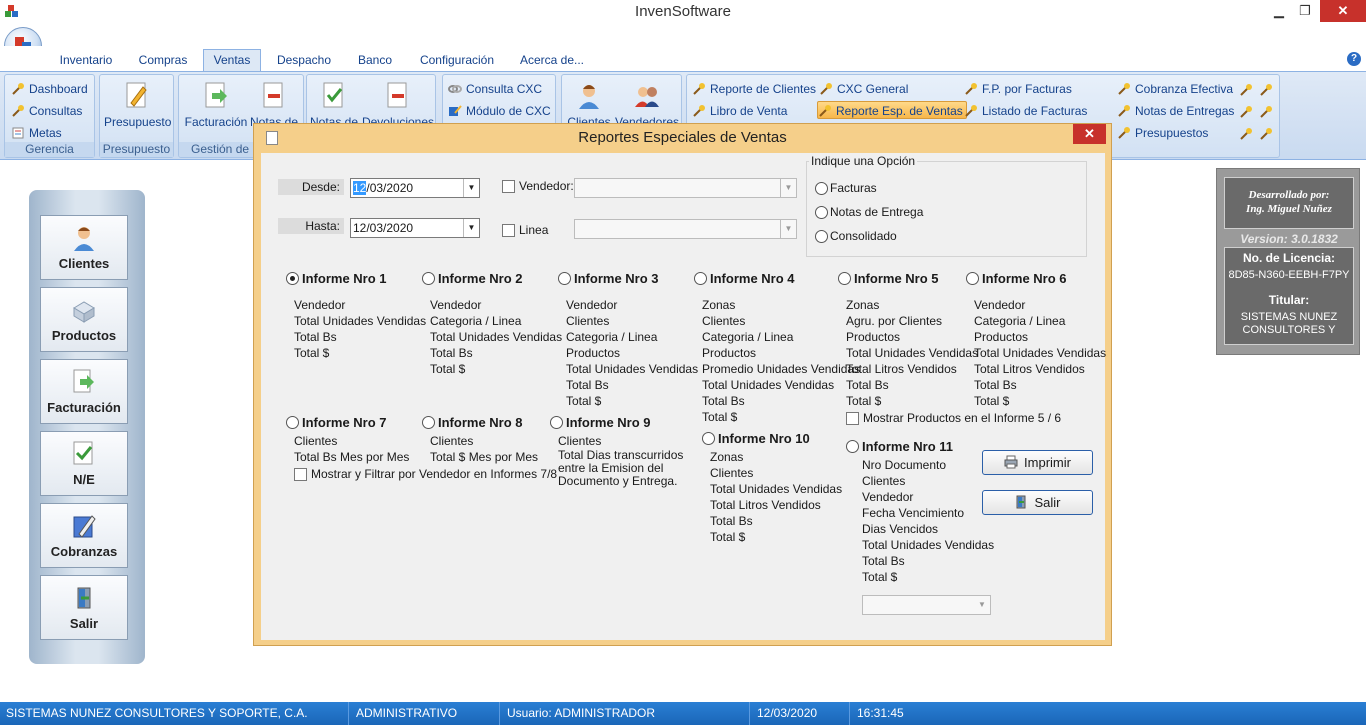 This screenshot has height=725, width=1366. Describe the element at coordinates (863, 89) in the screenshot. I see `cxc-general-button: CXC General` at that location.